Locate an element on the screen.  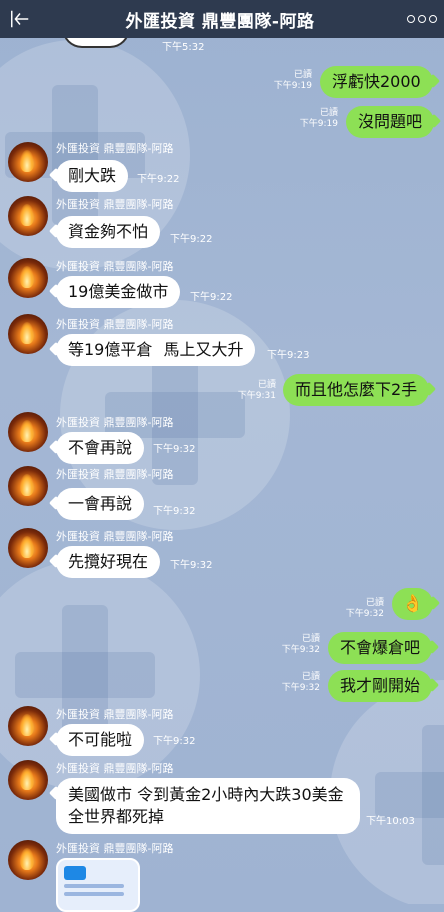
message-time: 下午9:31 is located at coordinates (256, 396).